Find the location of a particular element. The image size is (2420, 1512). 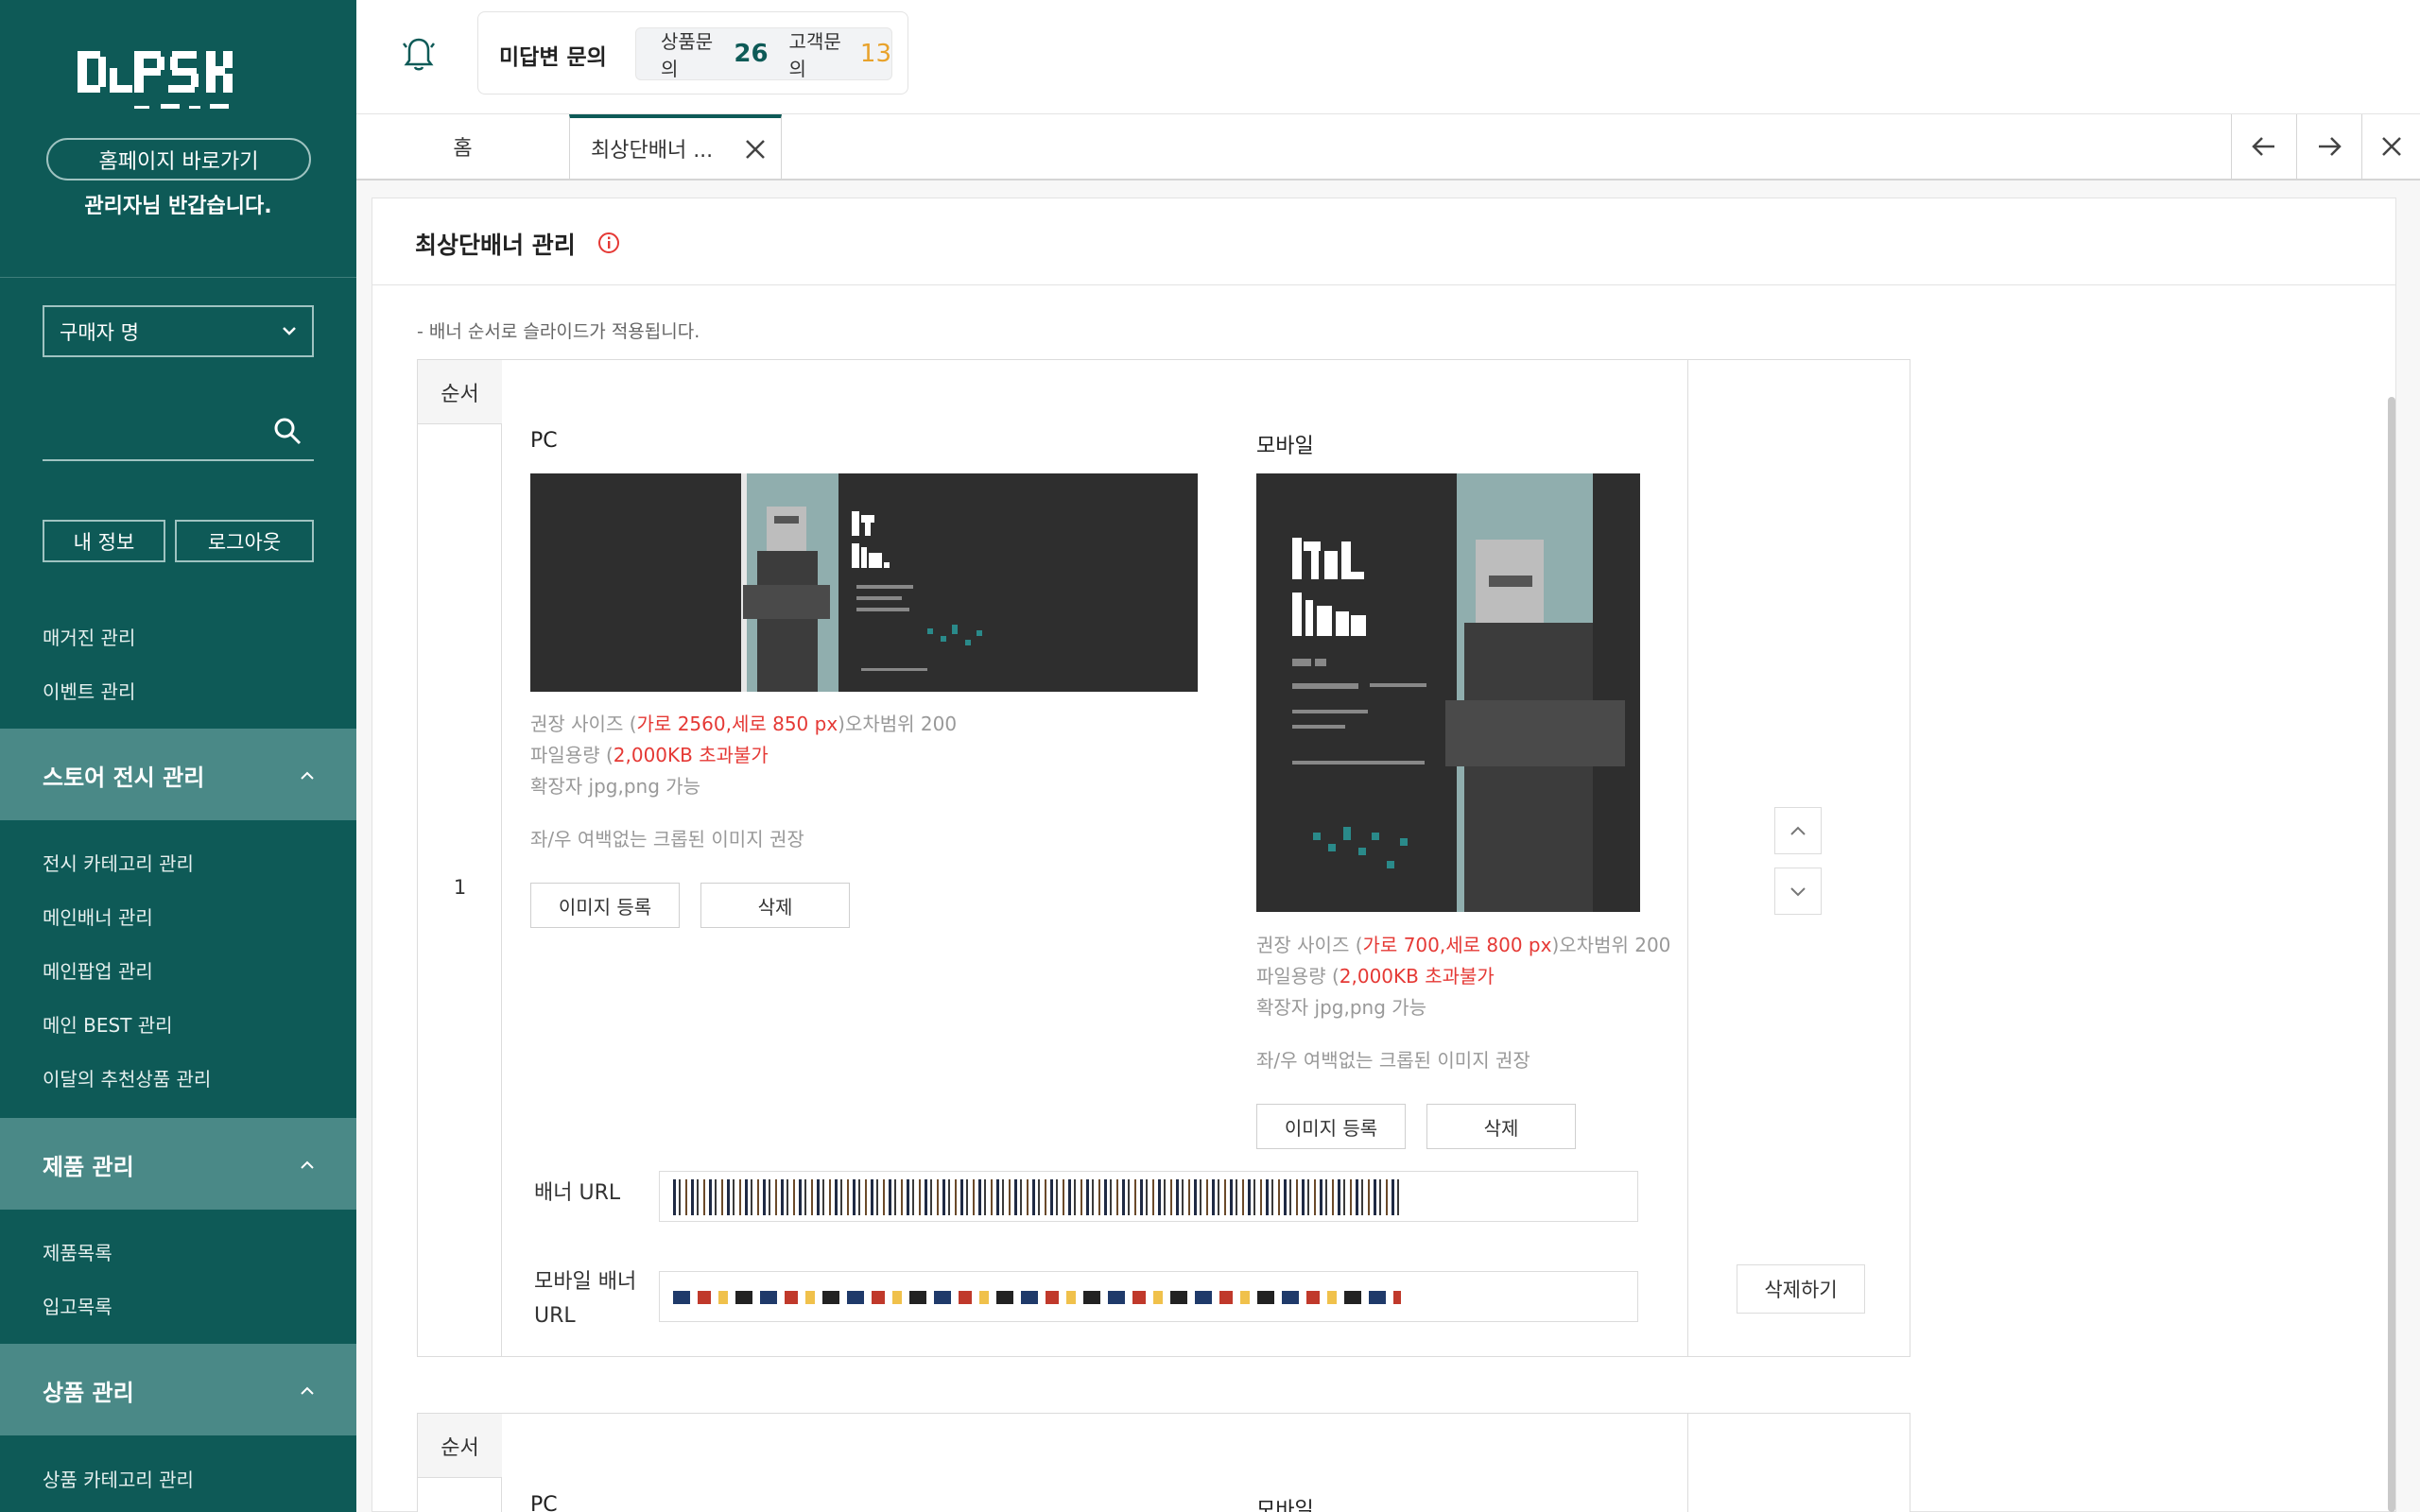

product-inquiry-label: 상품문의 is located at coordinates (687, 55).